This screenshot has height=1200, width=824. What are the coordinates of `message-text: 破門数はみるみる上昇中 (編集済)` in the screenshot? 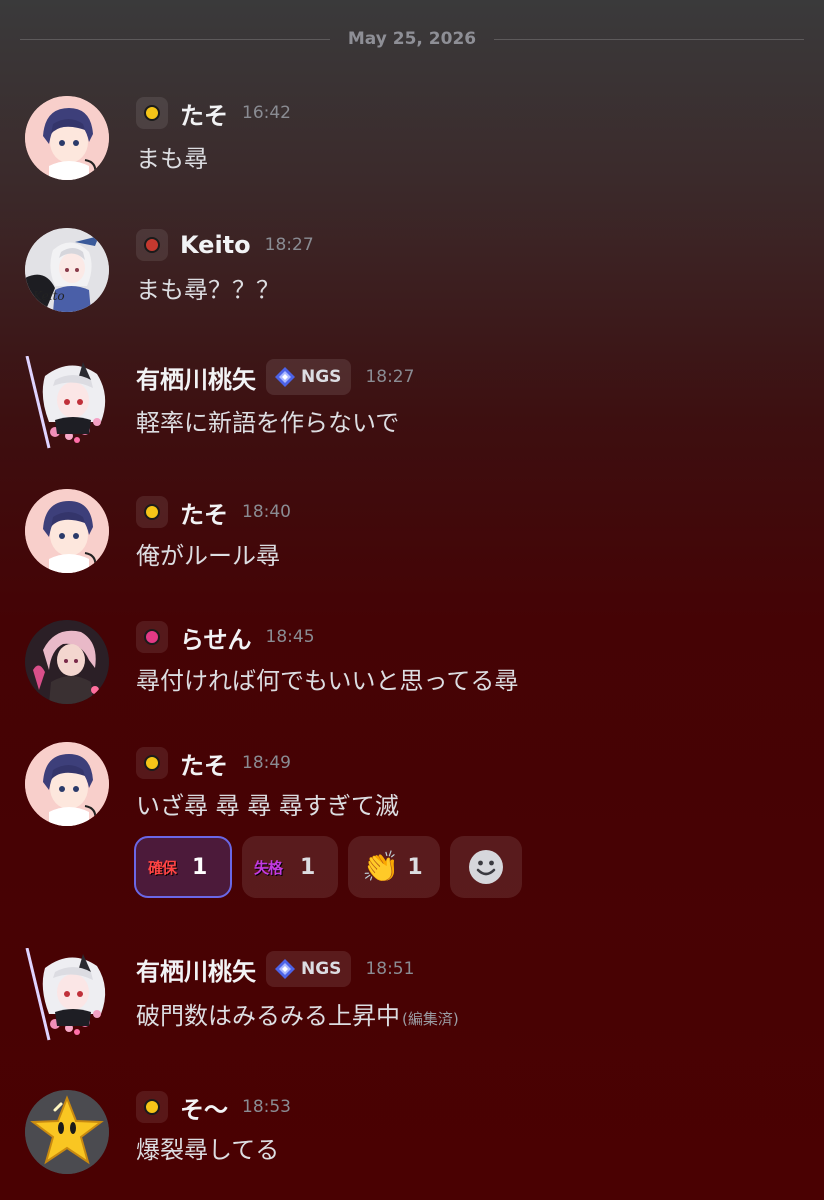 It's located at (297, 1013).